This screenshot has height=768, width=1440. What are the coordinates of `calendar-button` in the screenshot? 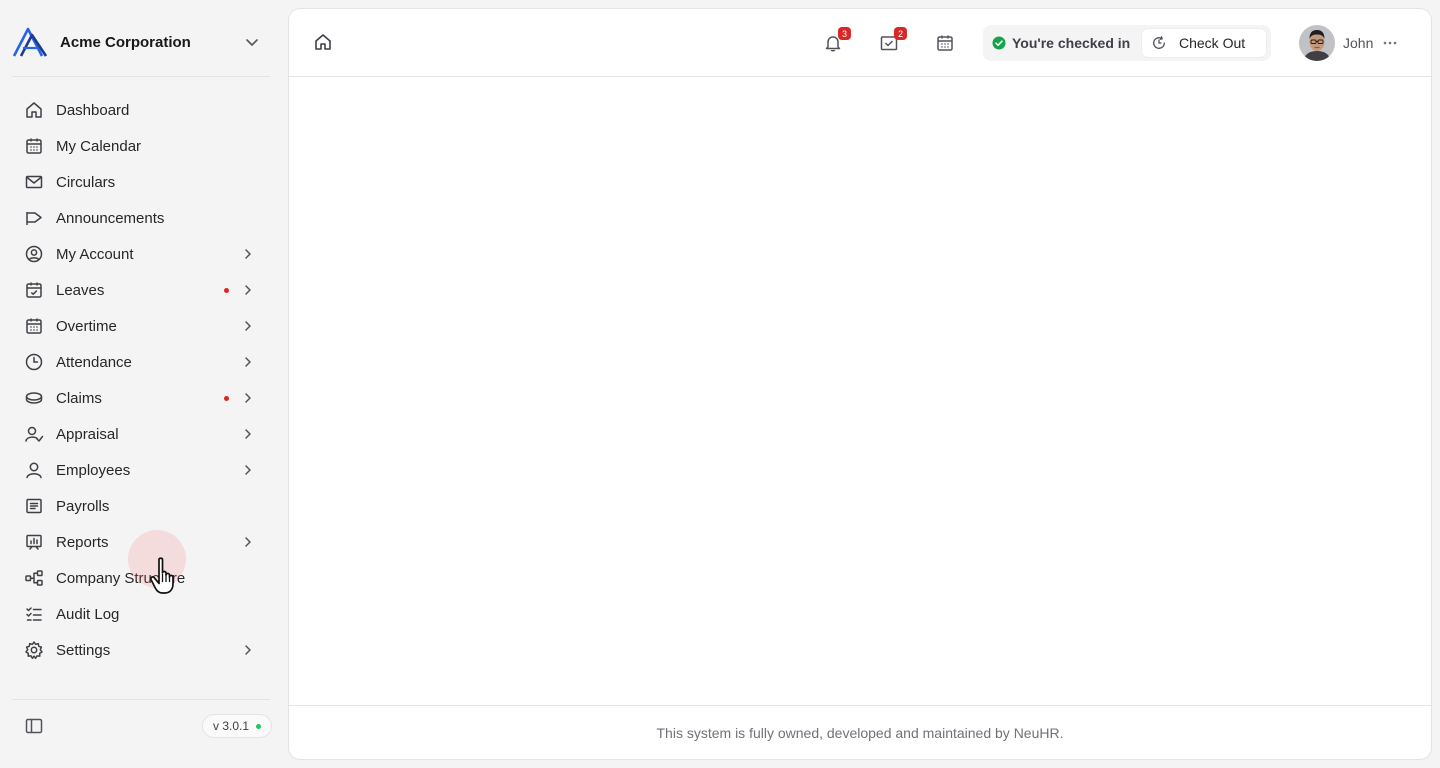 It's located at (945, 43).